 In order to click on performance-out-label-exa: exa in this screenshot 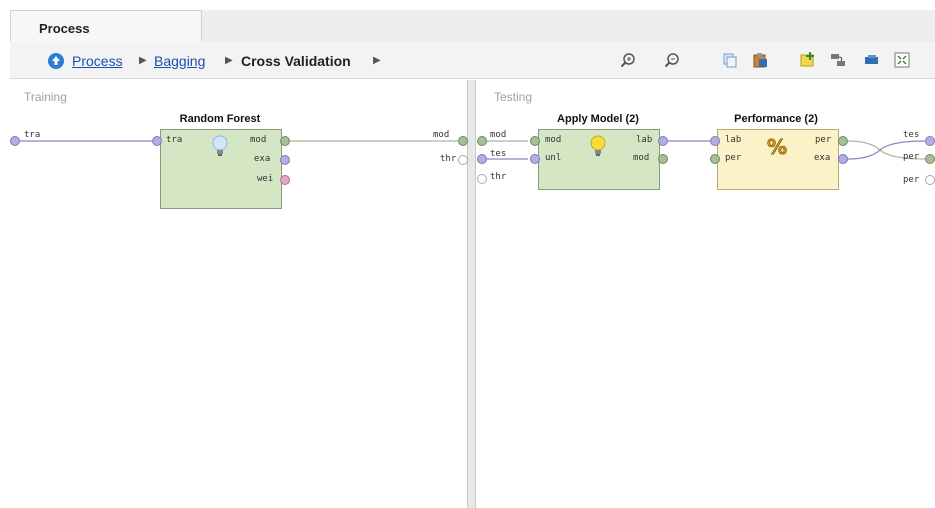, I will do `click(822, 158)`.